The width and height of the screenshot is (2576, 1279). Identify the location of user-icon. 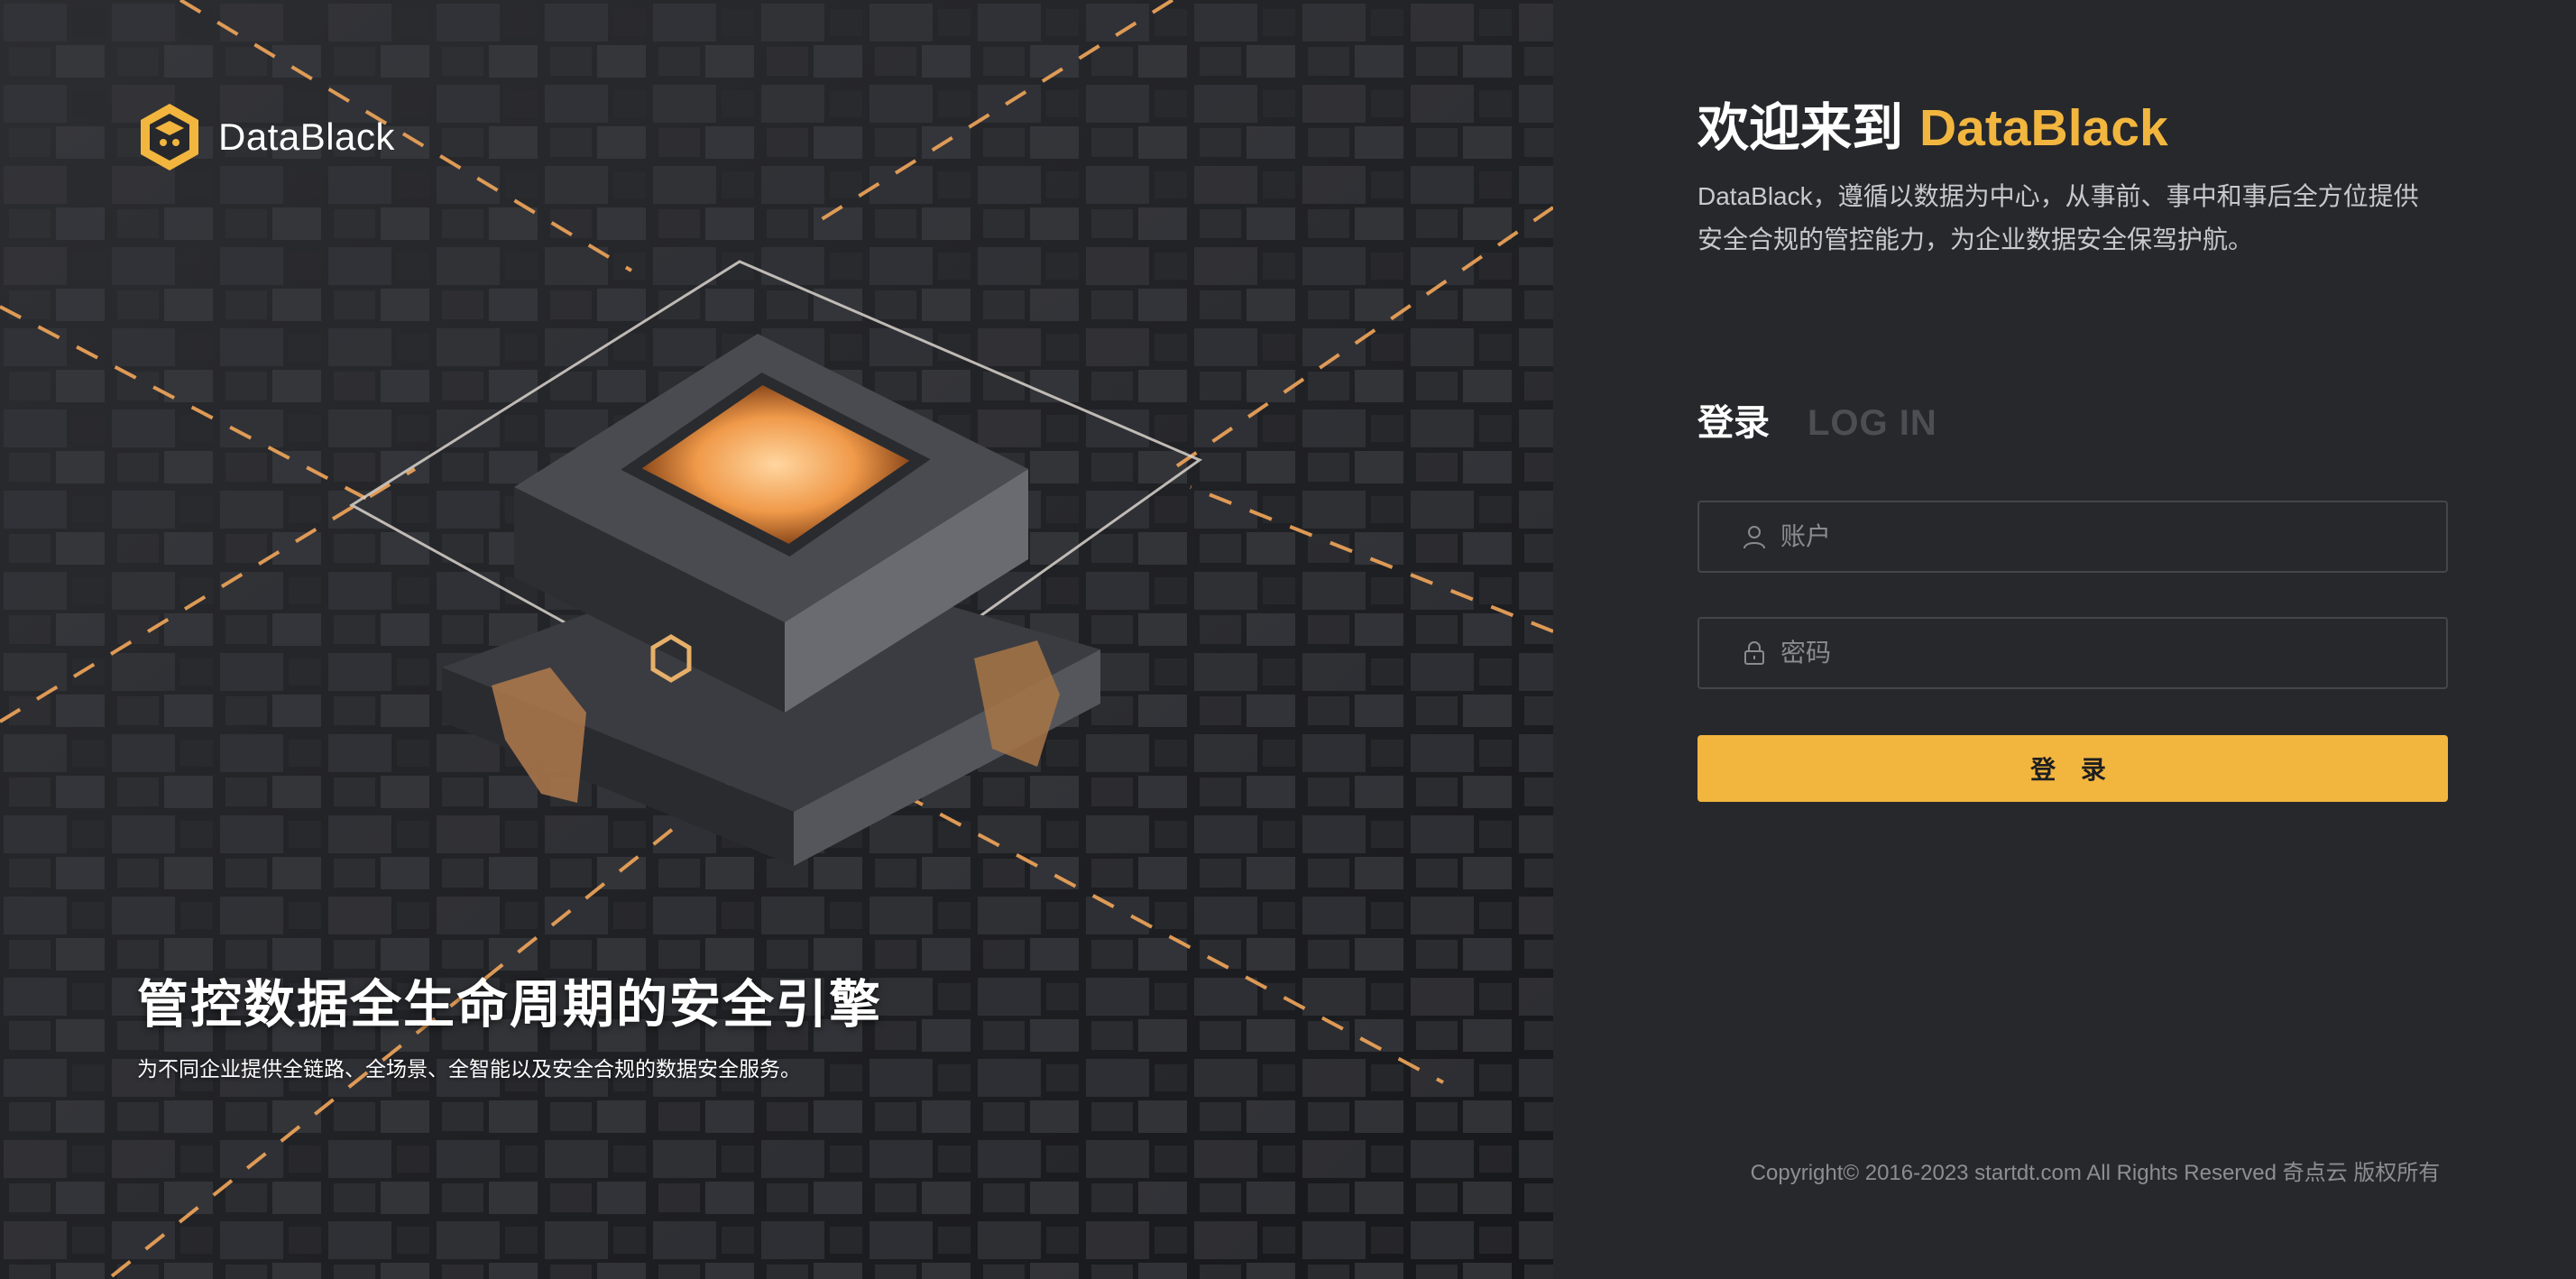
(1754, 537).